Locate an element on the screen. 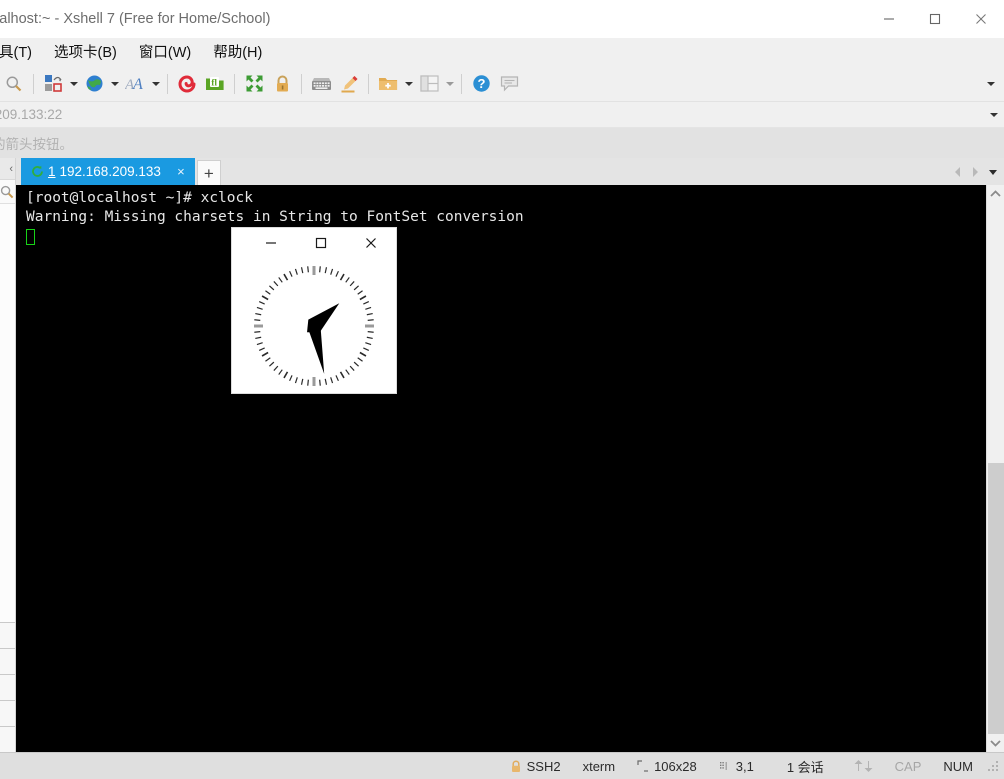 This screenshot has width=1004, height=779. status-session-count: 1 会话 is located at coordinates (805, 766).